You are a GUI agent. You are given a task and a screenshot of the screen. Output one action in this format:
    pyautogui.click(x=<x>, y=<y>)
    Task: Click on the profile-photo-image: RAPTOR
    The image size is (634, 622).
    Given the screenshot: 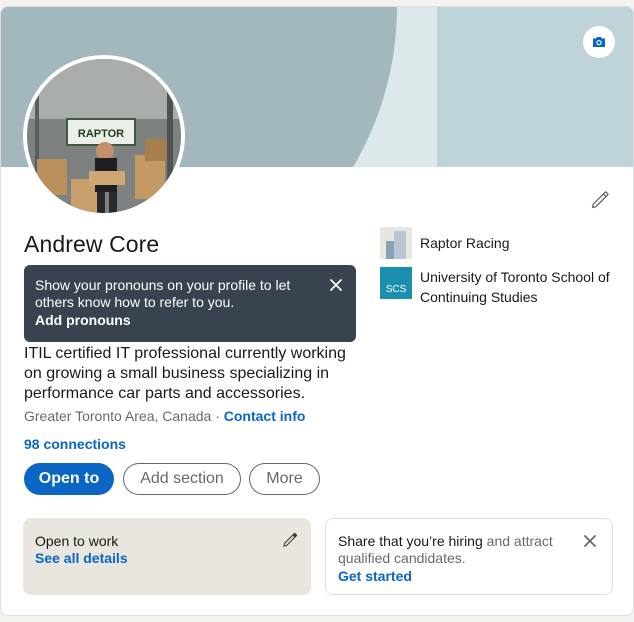 What is the action you would take?
    pyautogui.click(x=104, y=136)
    